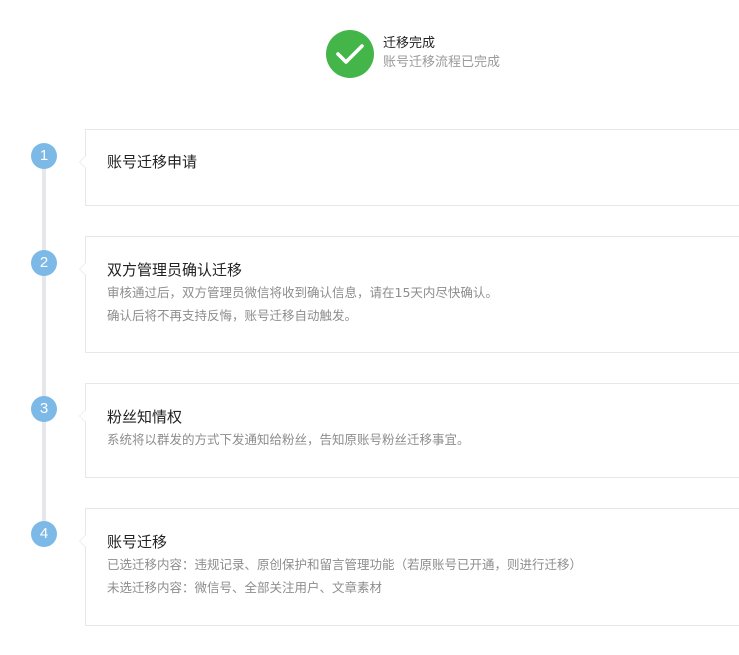 This screenshot has height=655, width=739. Describe the element at coordinates (288, 439) in the screenshot. I see `step-description: 系统将以群发的方式下发通知给粉丝，告知原账号粉丝迁移事宜。` at that location.